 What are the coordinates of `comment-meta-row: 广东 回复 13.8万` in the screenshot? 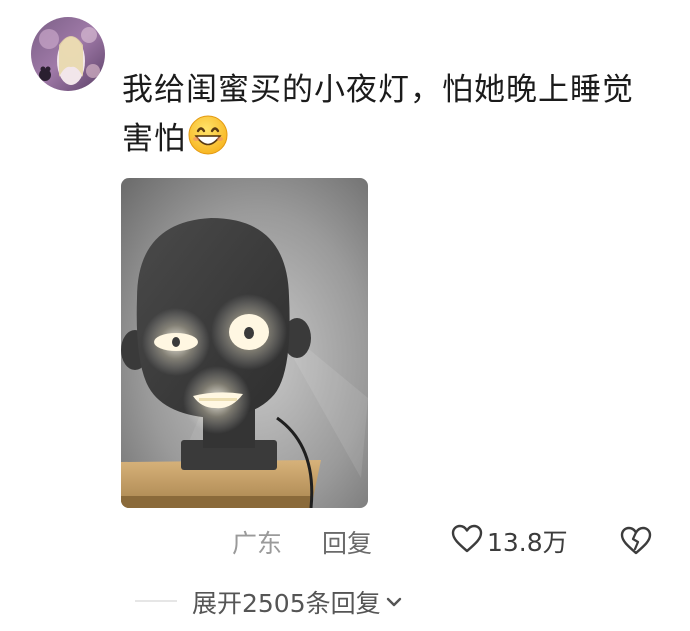 It's located at (345, 540).